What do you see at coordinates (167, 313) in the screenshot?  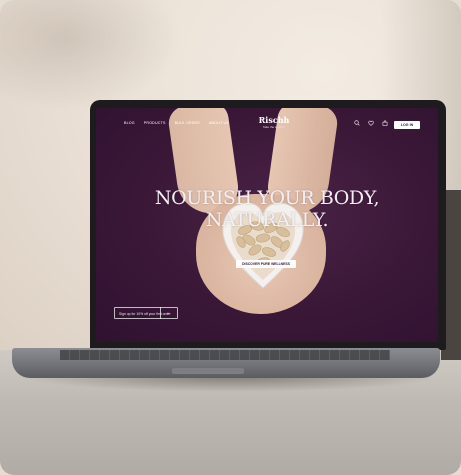 I see `signup-submit-button: →` at bounding box center [167, 313].